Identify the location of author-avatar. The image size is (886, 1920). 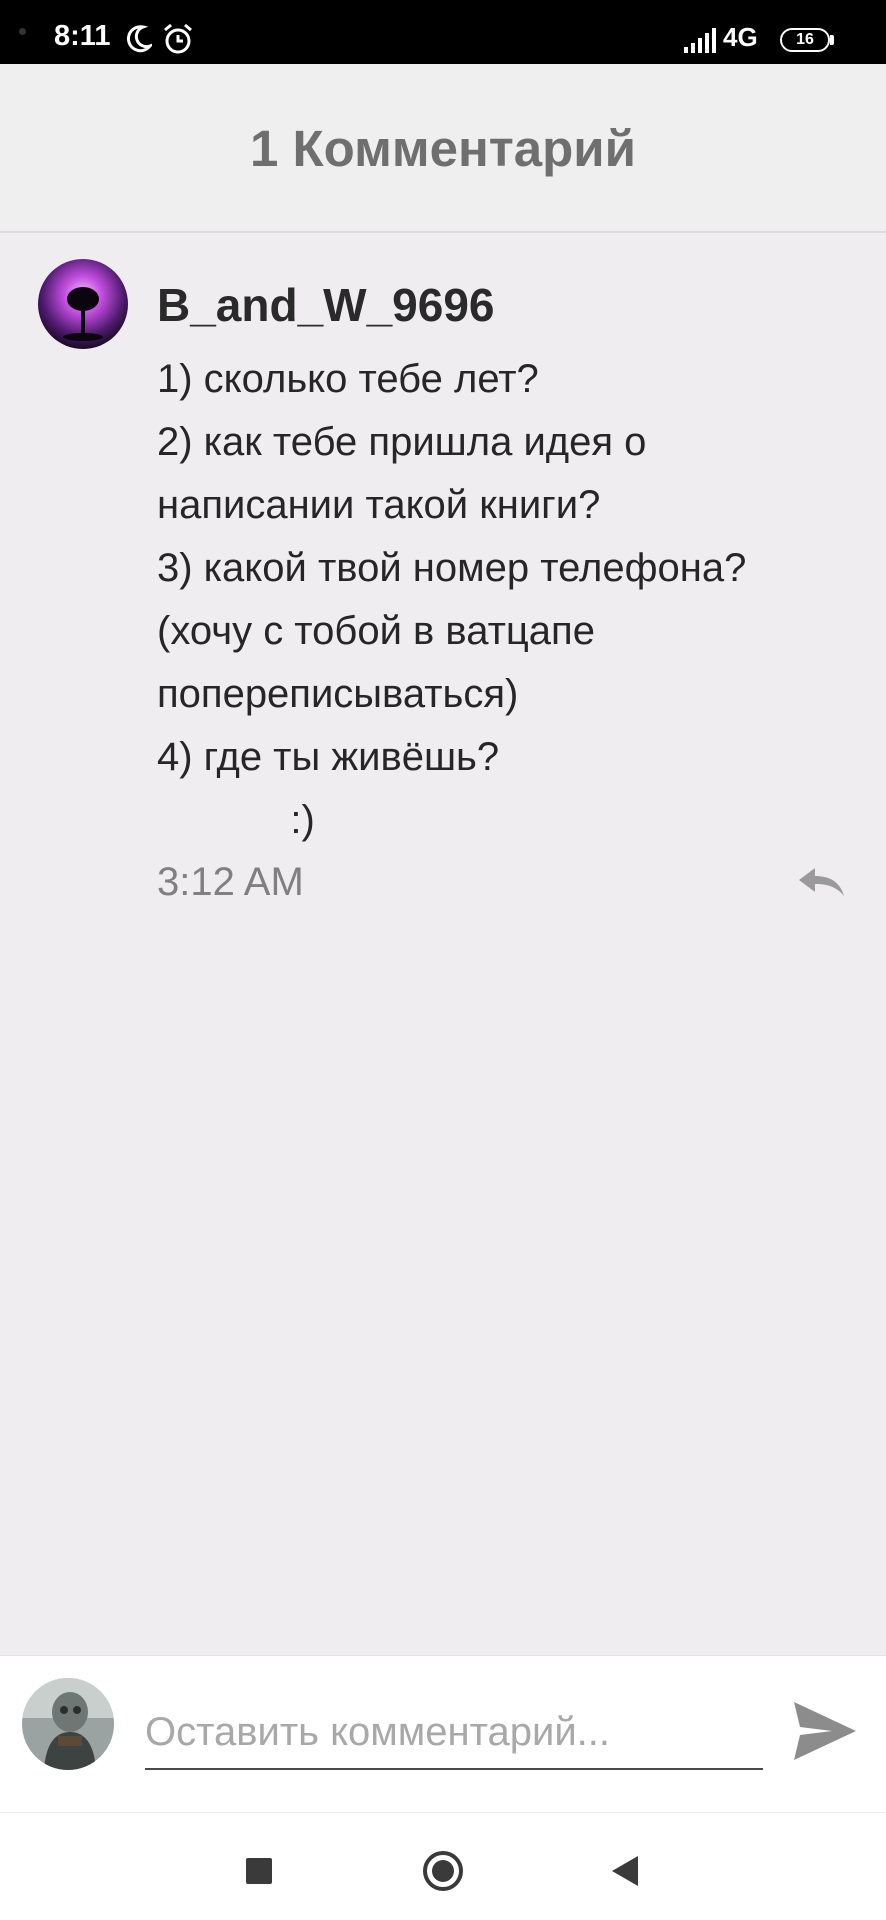
(83, 304).